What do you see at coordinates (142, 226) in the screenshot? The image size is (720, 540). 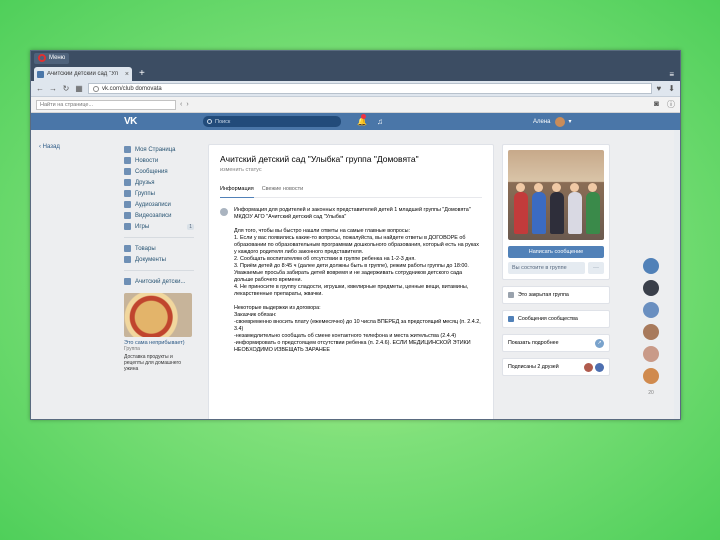 I see `sidebar-item-label: Игры` at bounding box center [142, 226].